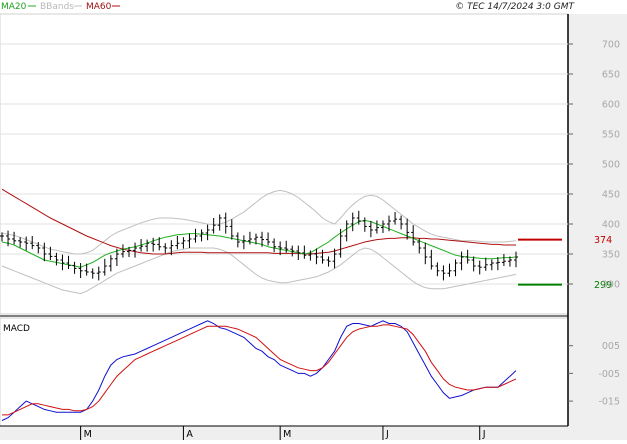  What do you see at coordinates (611, 105) in the screenshot?
I see `price-tick-label-600: 600` at bounding box center [611, 105].